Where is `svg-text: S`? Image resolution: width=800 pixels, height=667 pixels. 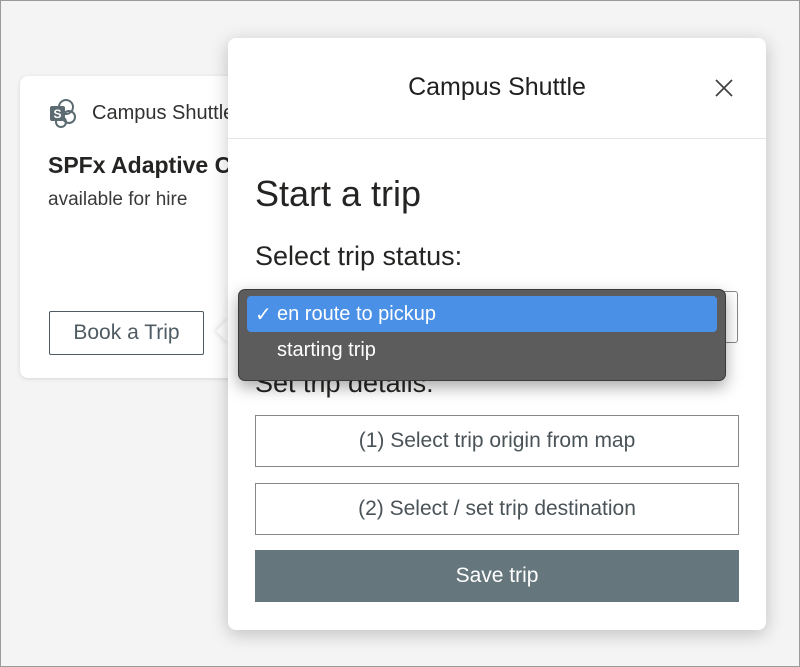
svg-text: S is located at coordinates (57, 114).